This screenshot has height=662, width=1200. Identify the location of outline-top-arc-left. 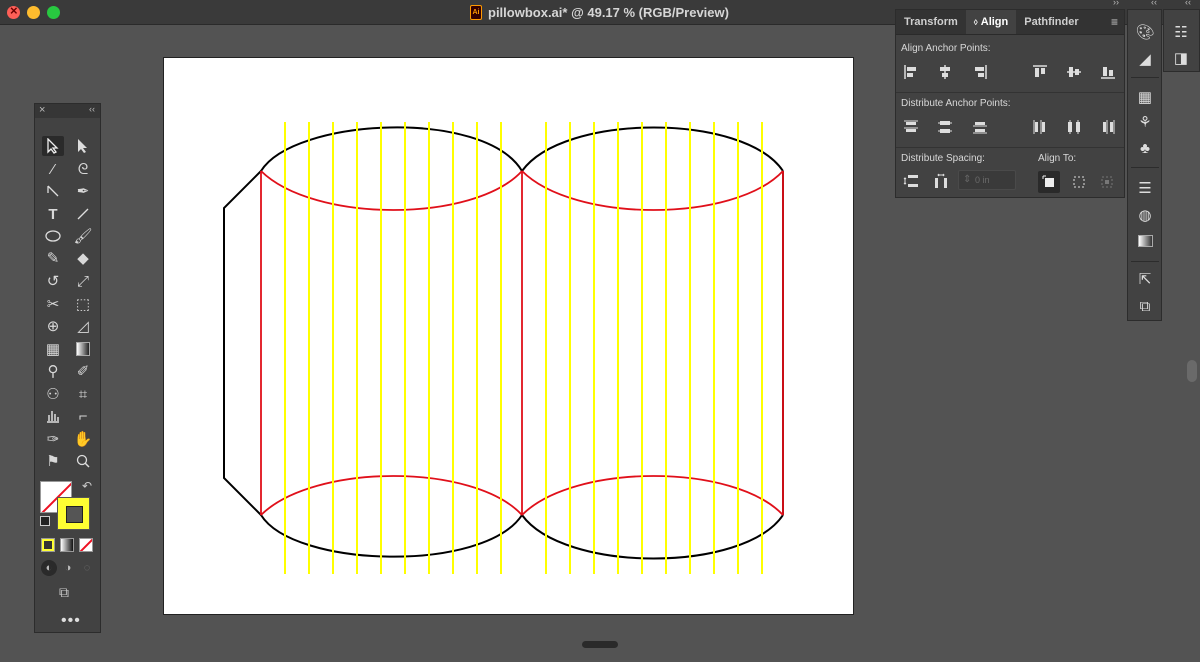
(391, 149).